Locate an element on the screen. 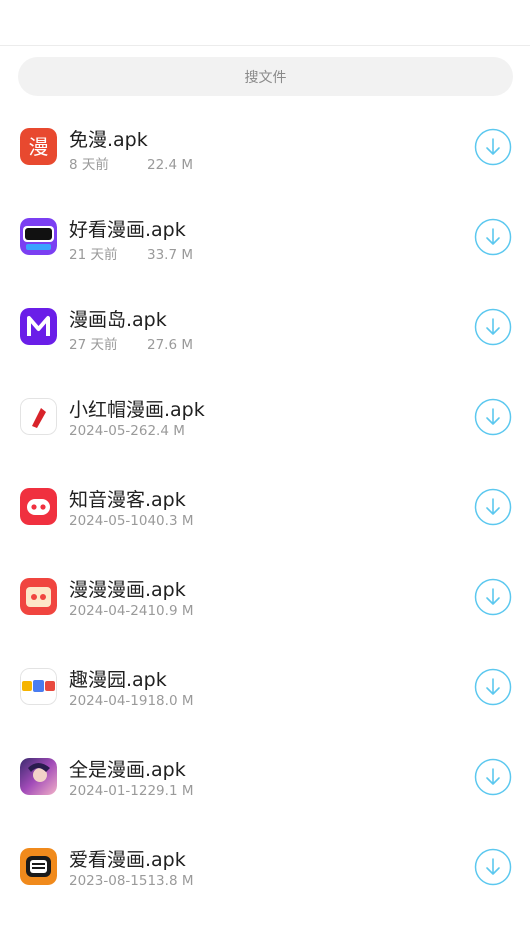 The width and height of the screenshot is (530, 940). file-name: 小红帽漫画.apk is located at coordinates (137, 410).